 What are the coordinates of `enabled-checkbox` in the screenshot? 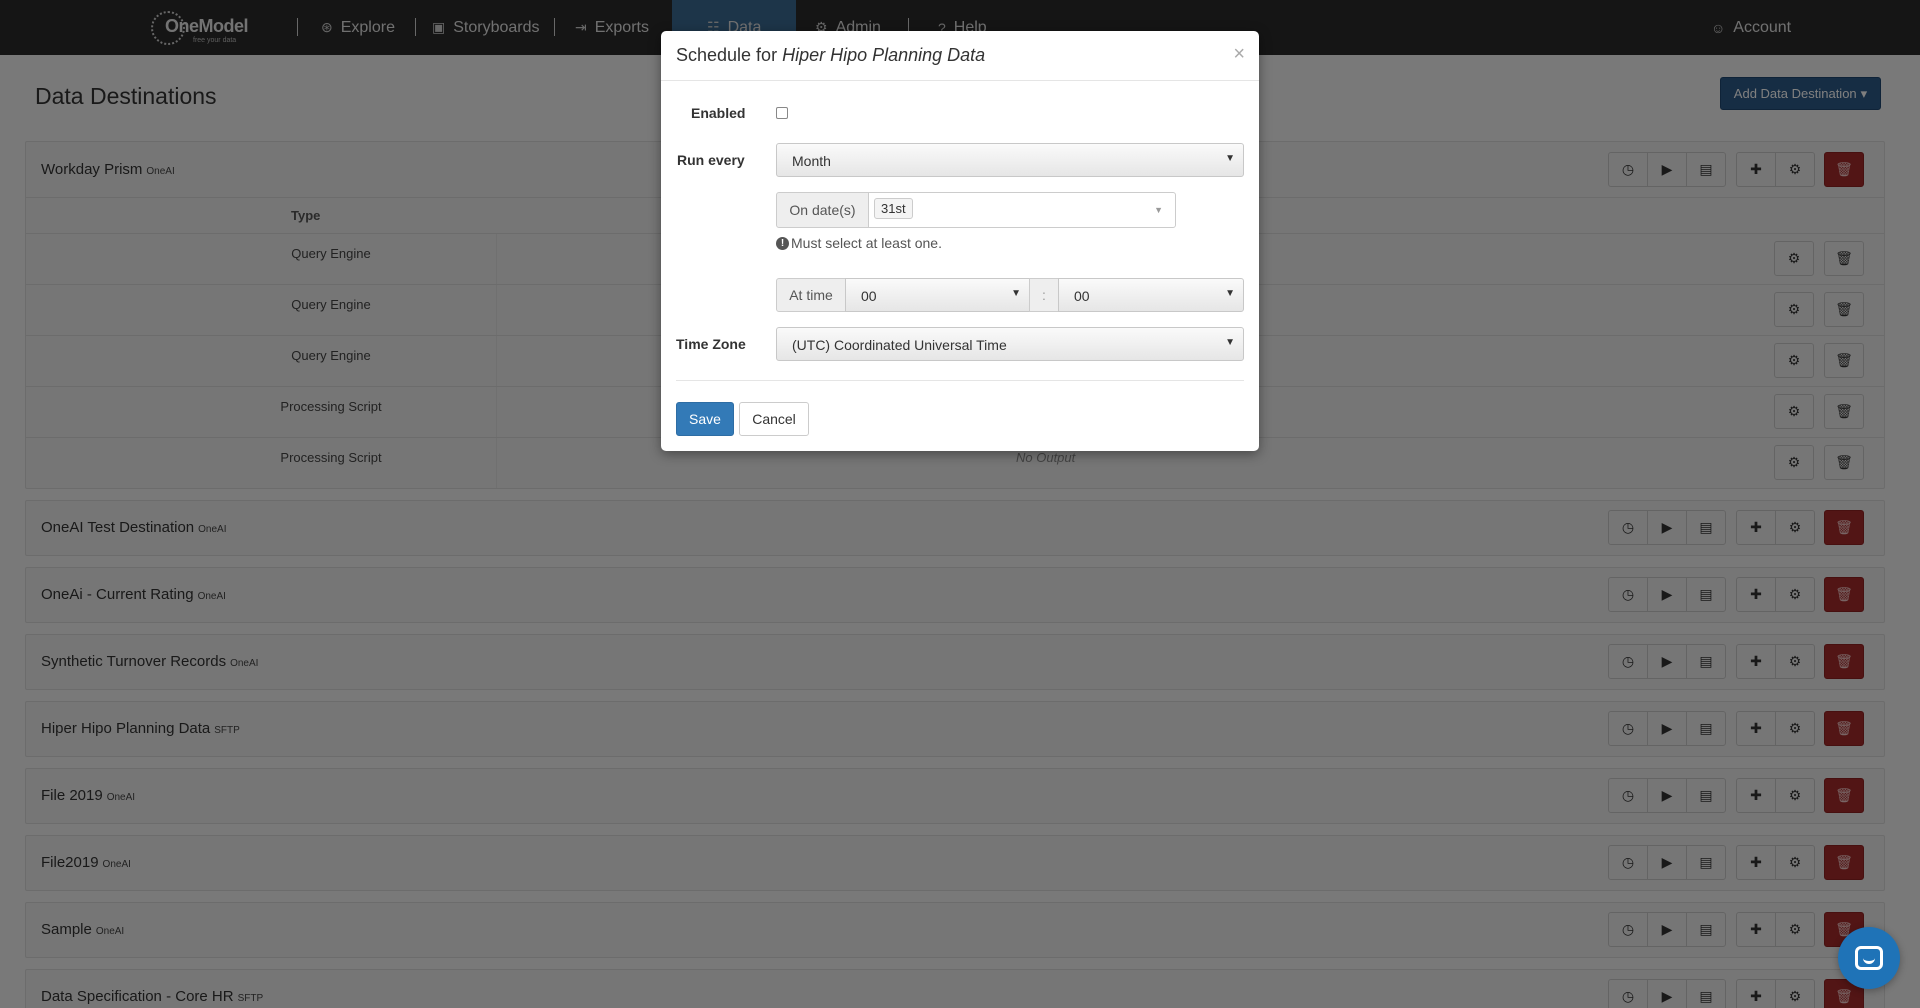 It's located at (782, 113).